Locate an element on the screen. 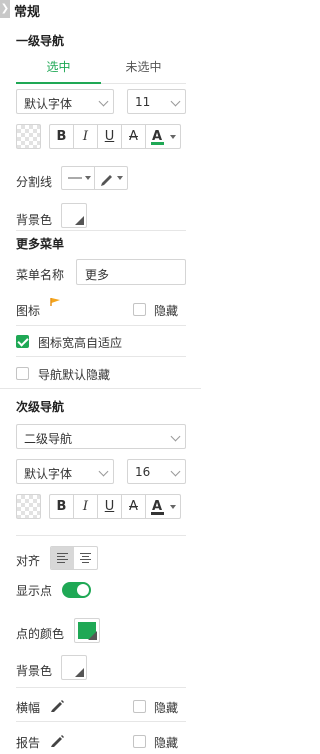 This screenshot has height=754, width=320. secondary-background-color-picker is located at coordinates (74, 667).